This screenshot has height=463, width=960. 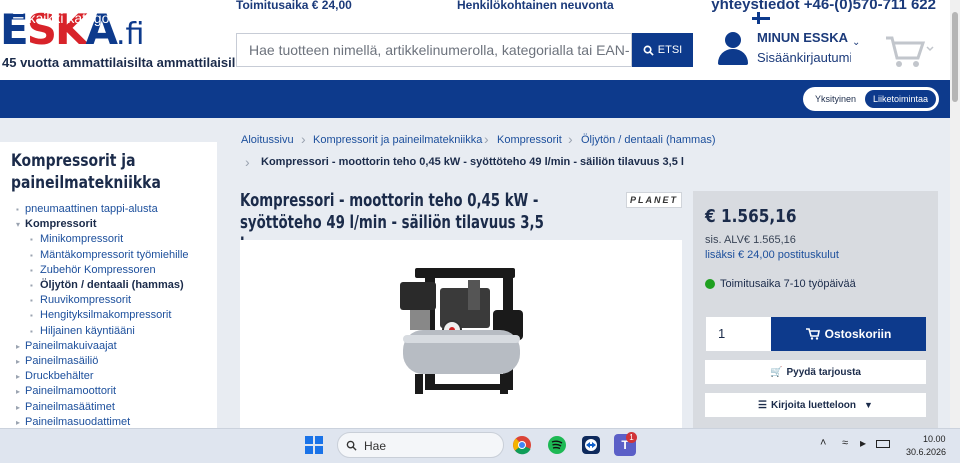 What do you see at coordinates (750, 240) in the screenshot?
I see `vat-line: sis. ALV€ 1.565,16` at bounding box center [750, 240].